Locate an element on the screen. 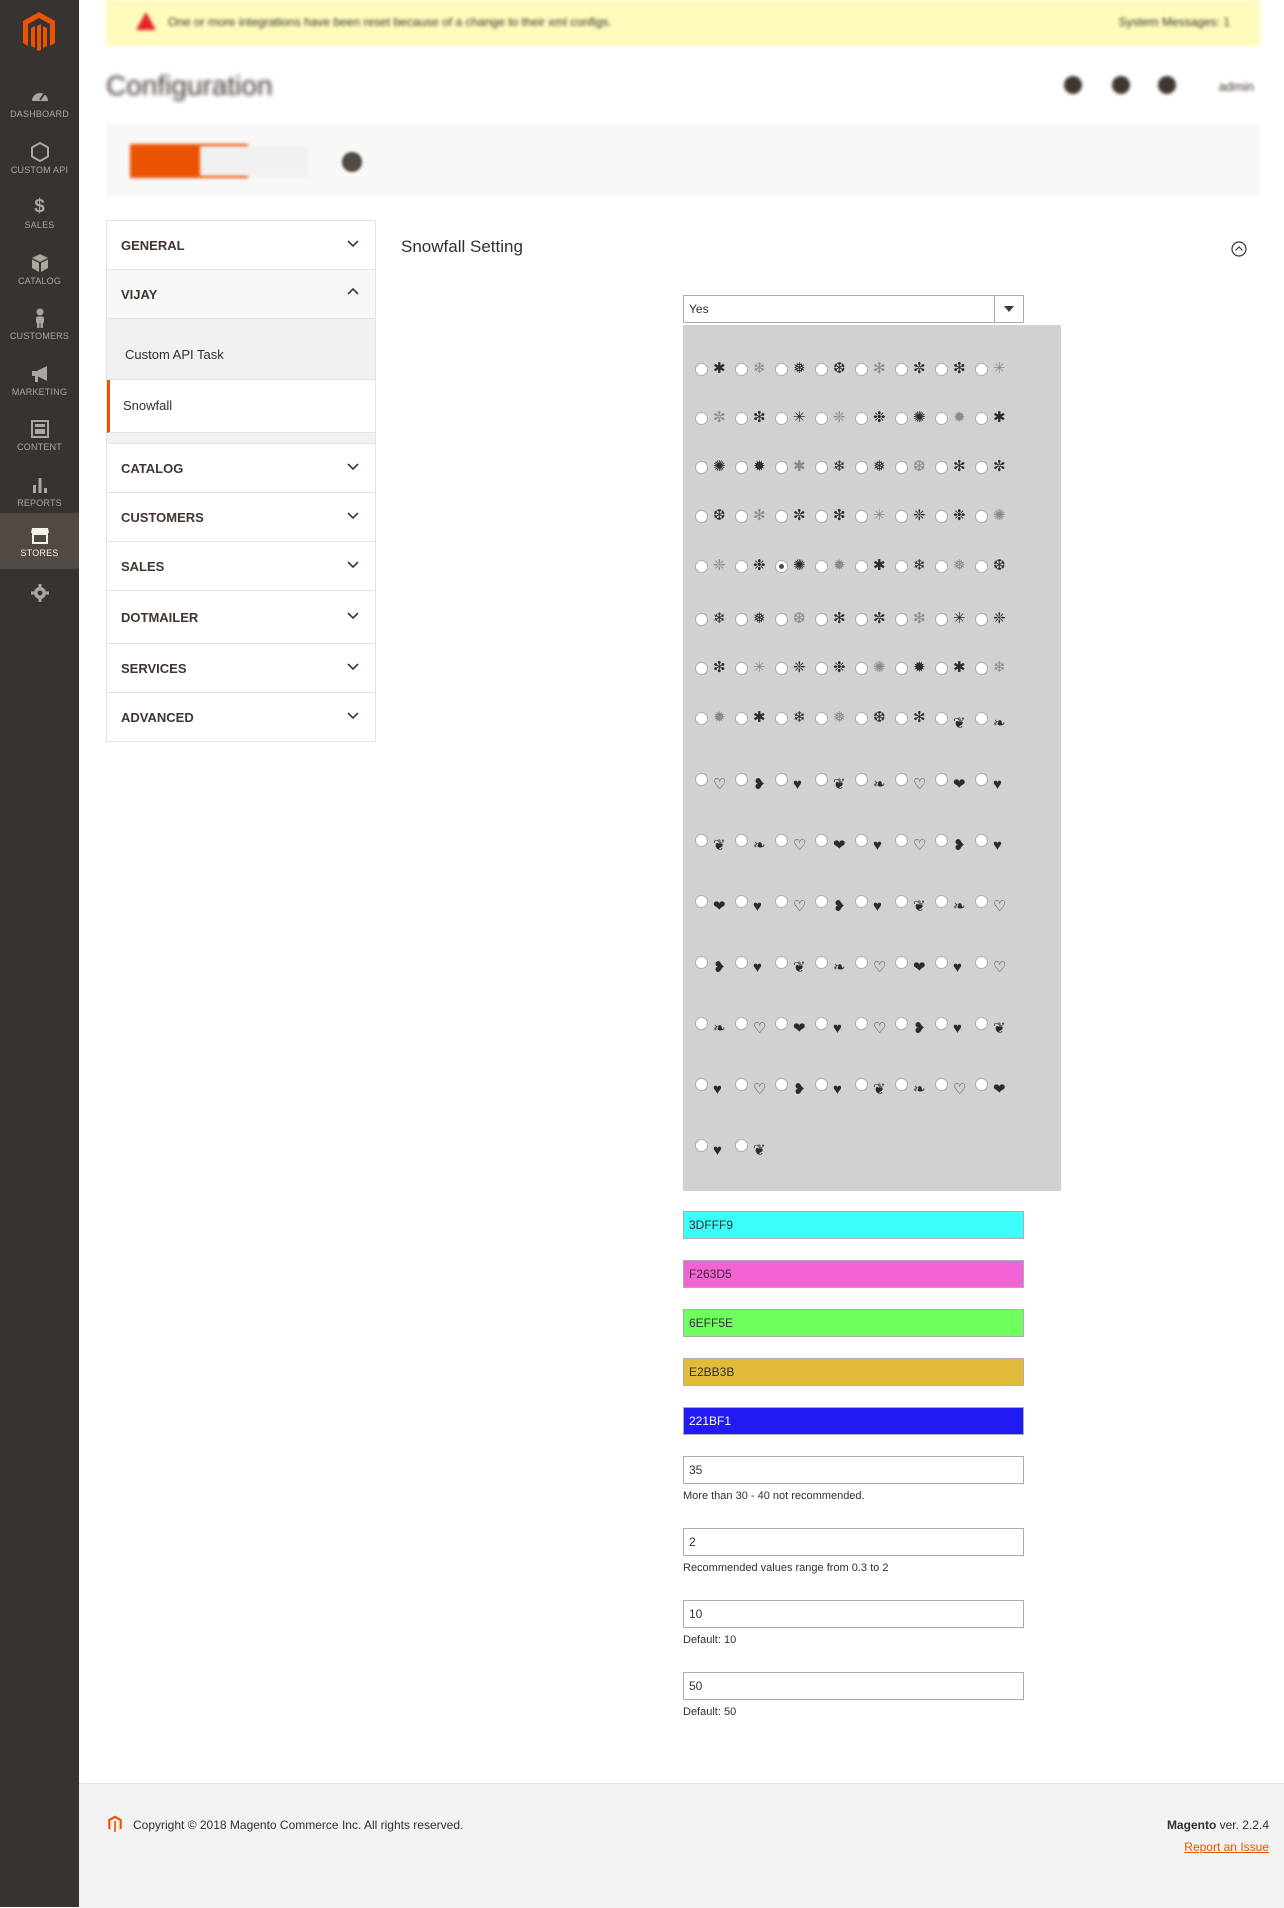  tab-services: SERVICES is located at coordinates (241, 668).